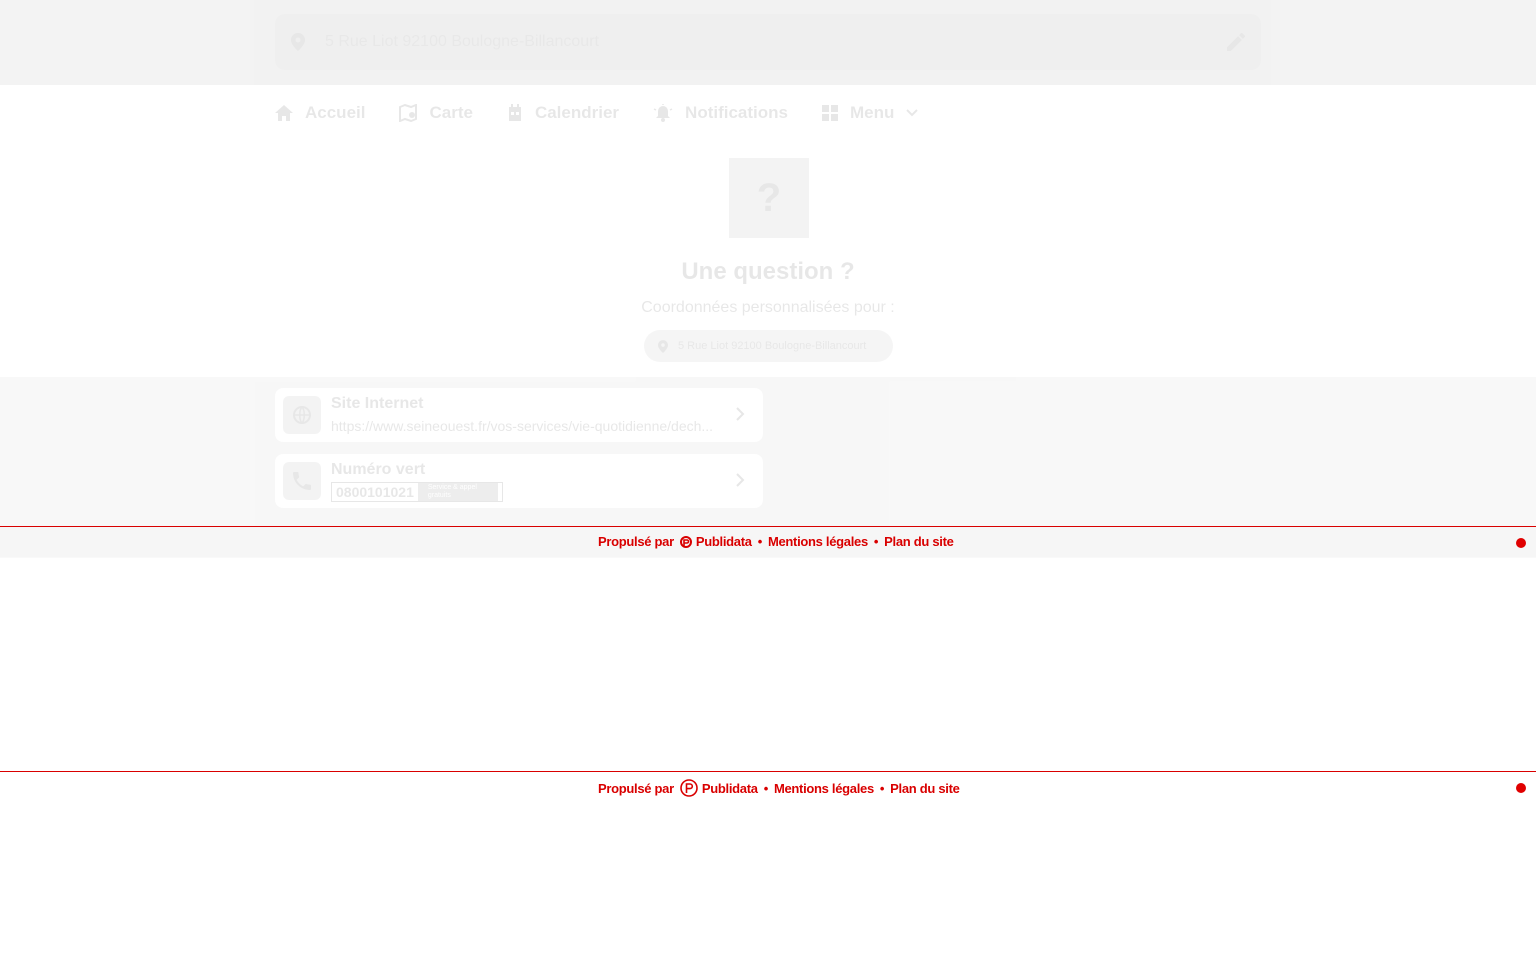 The image size is (1536, 960). What do you see at coordinates (377, 403) in the screenshot?
I see `contact-title: Site Internet` at bounding box center [377, 403].